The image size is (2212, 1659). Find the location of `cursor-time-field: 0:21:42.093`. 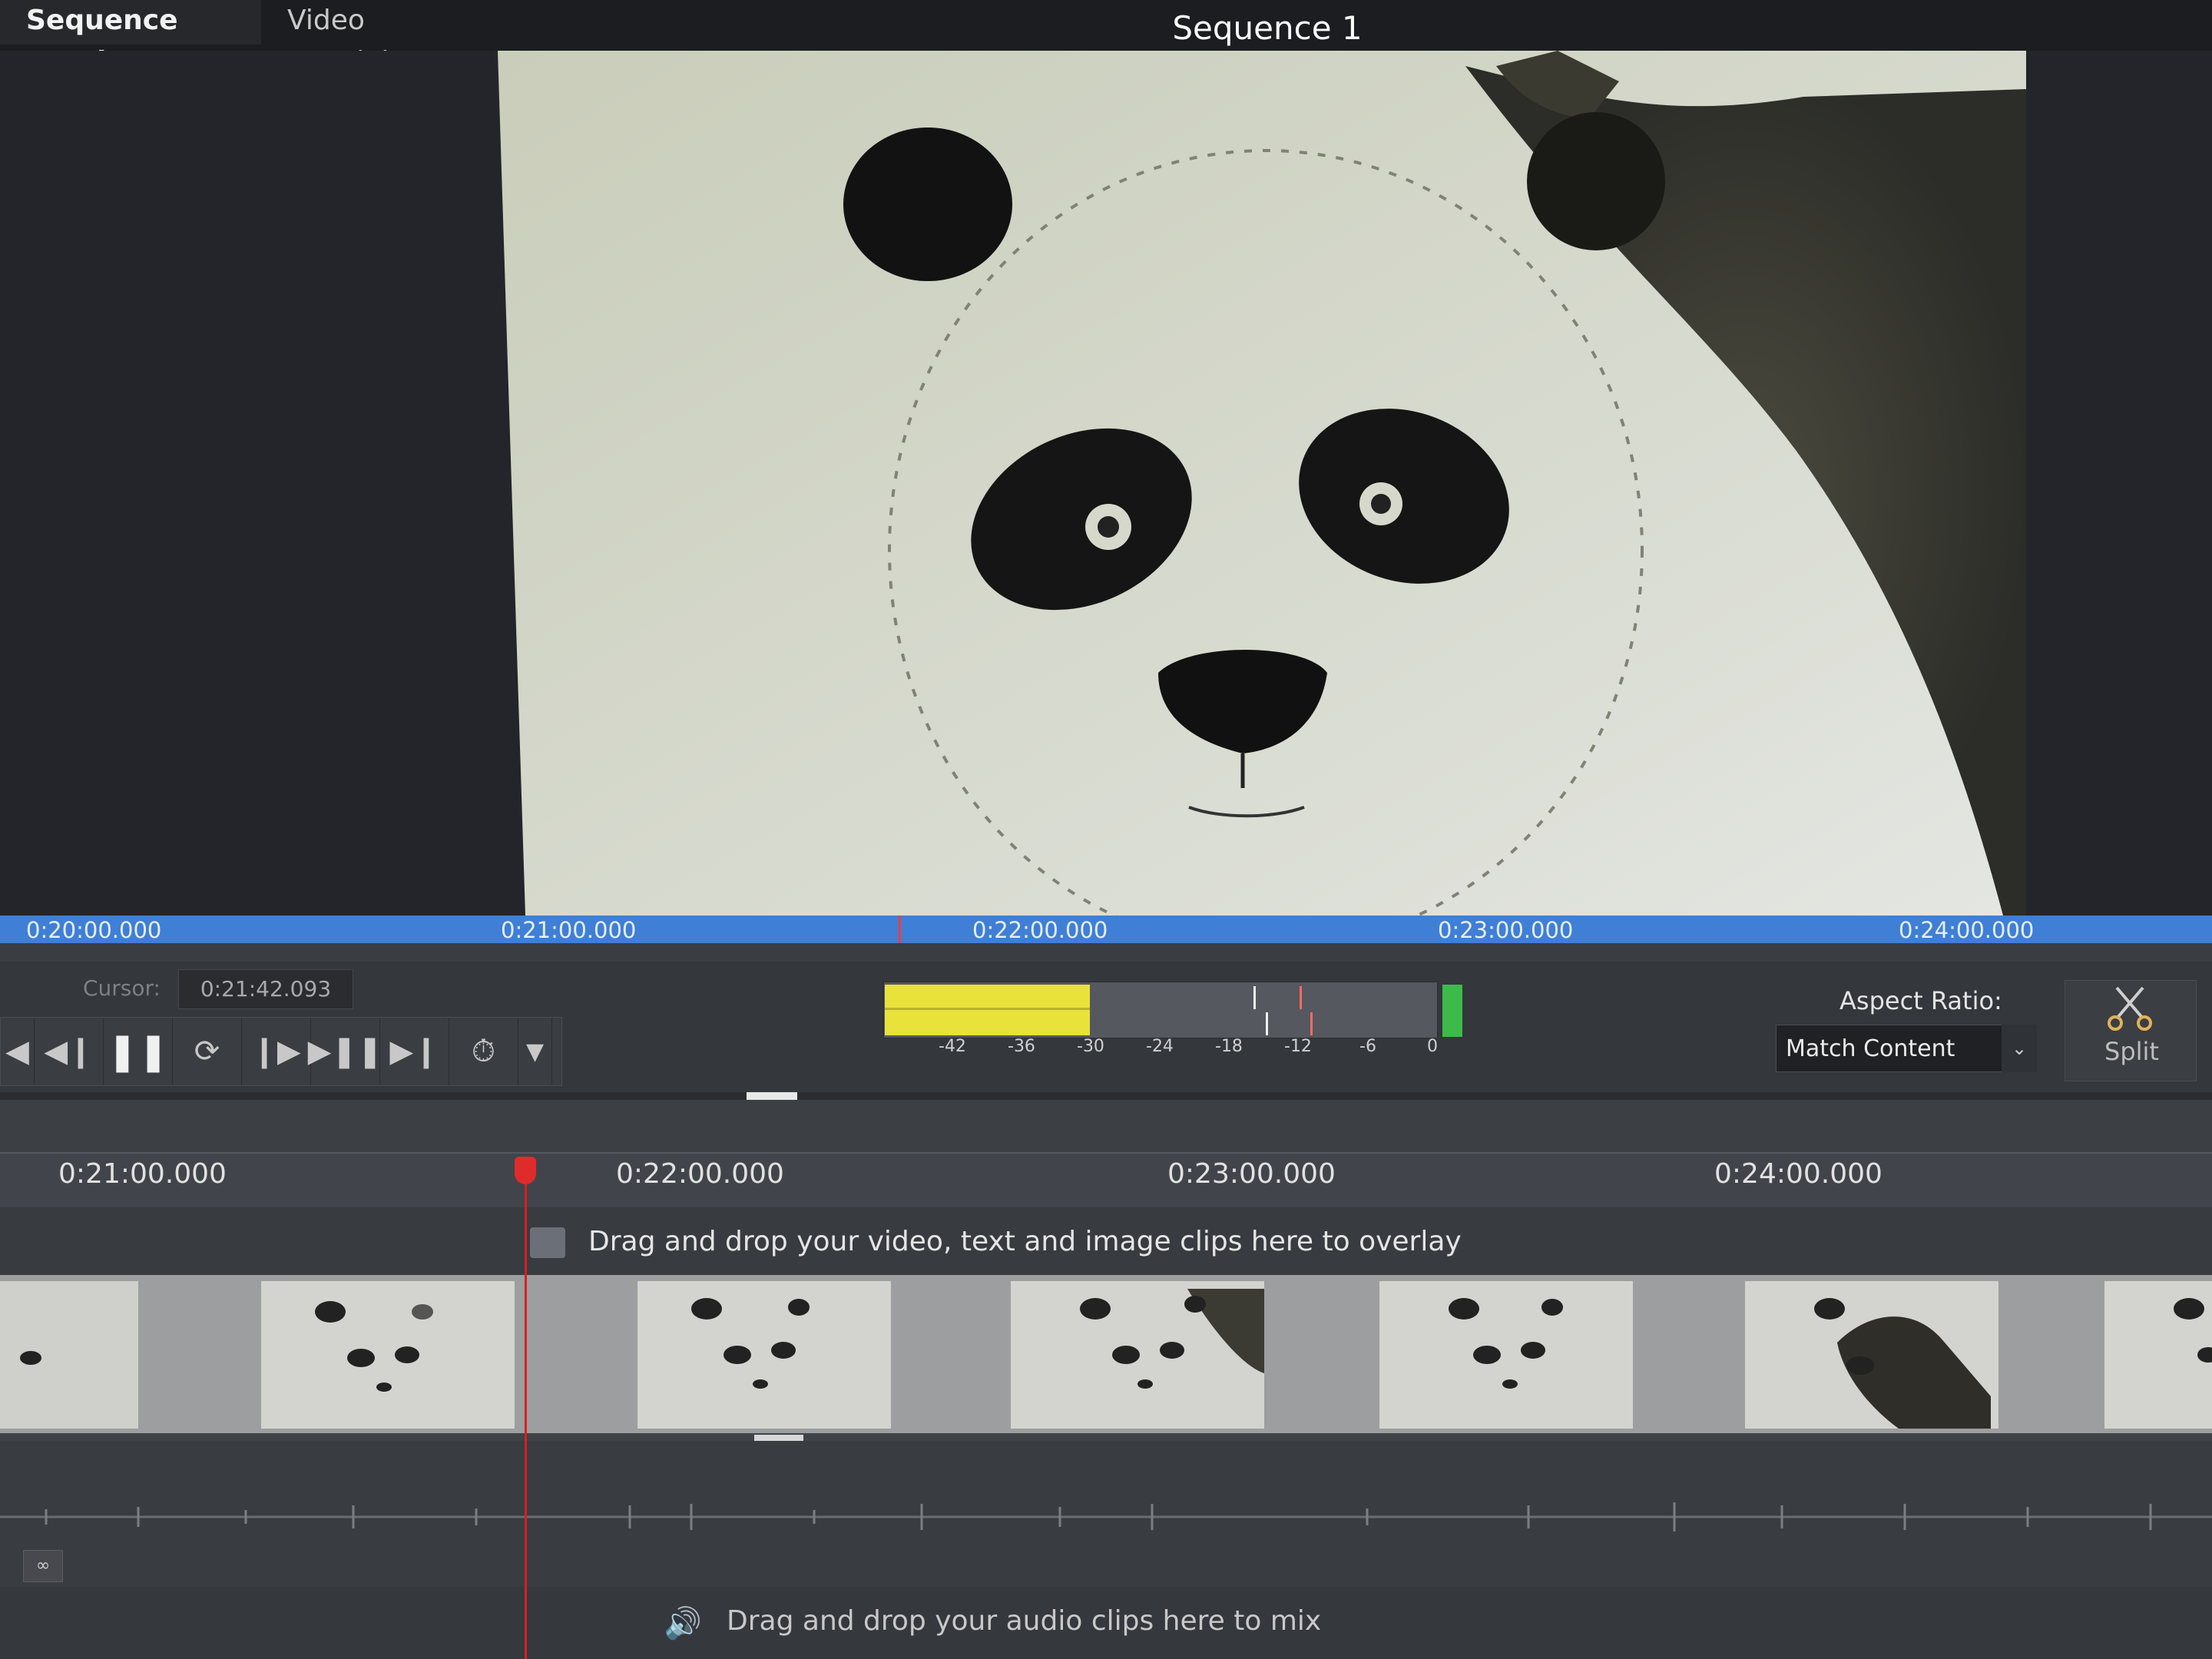

cursor-time-field: 0:21:42.093 is located at coordinates (266, 989).